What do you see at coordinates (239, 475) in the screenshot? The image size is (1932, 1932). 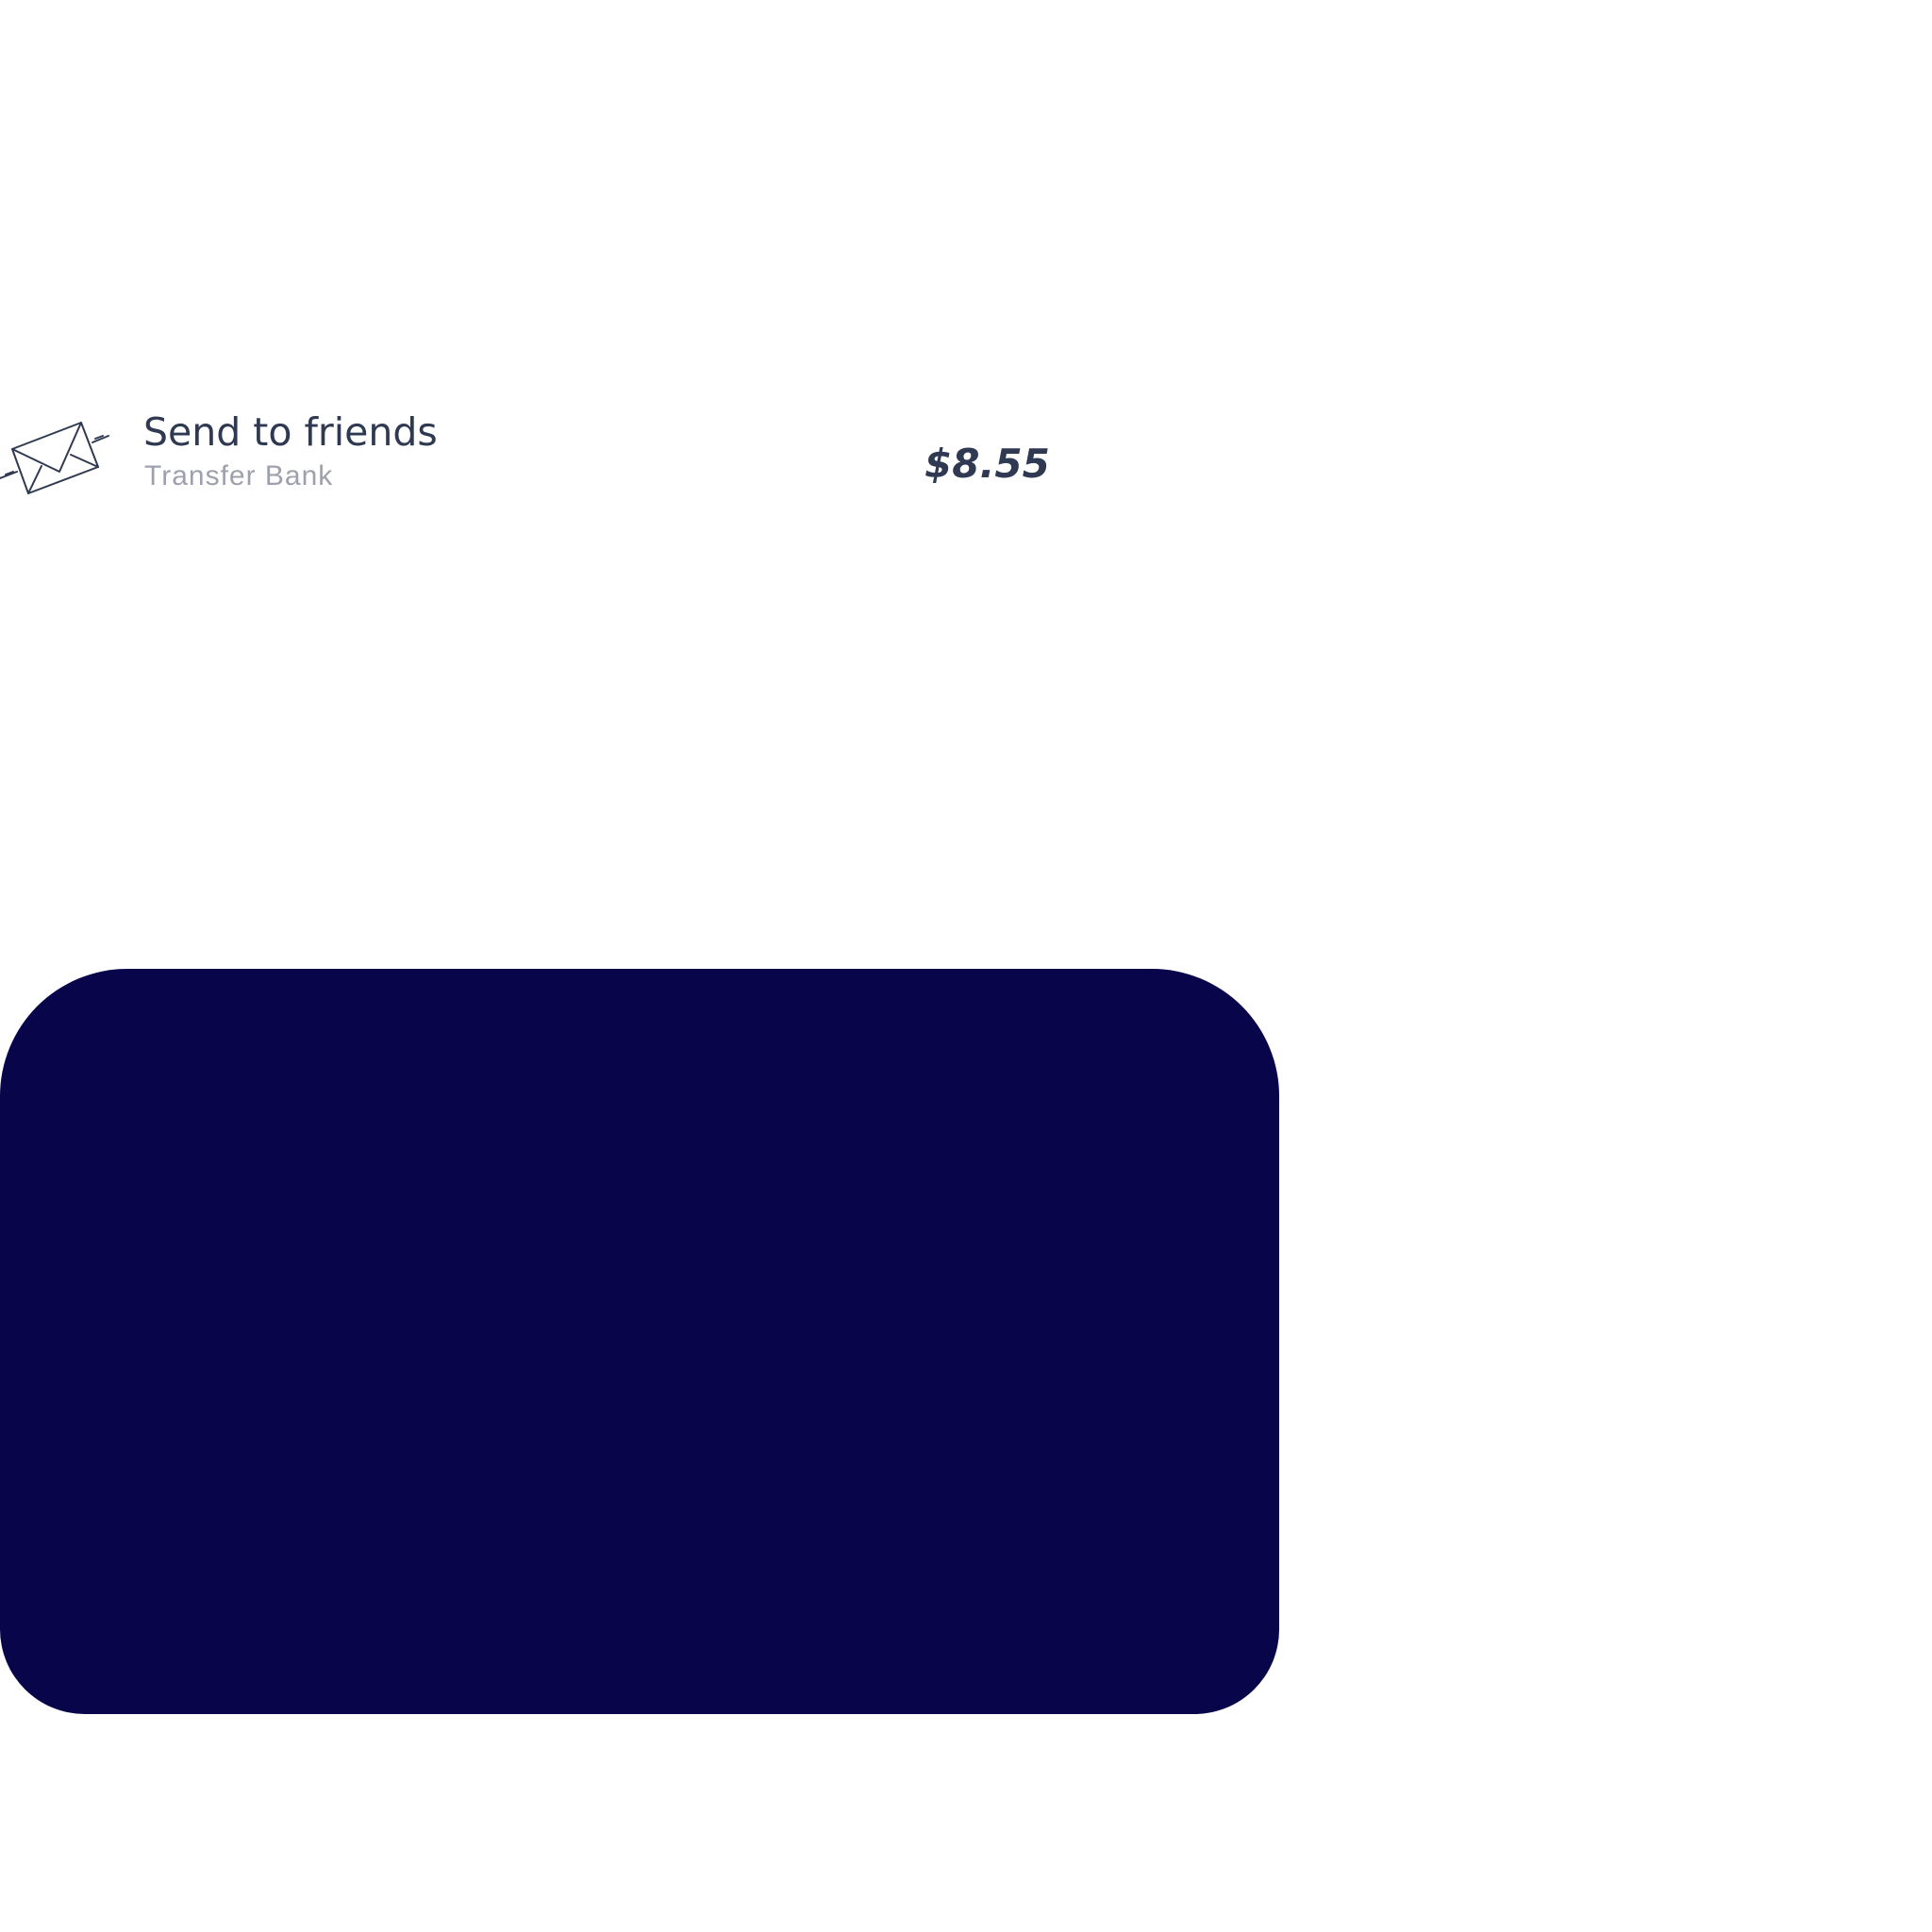 I see `transaction-subtitle: Transfer Bank` at bounding box center [239, 475].